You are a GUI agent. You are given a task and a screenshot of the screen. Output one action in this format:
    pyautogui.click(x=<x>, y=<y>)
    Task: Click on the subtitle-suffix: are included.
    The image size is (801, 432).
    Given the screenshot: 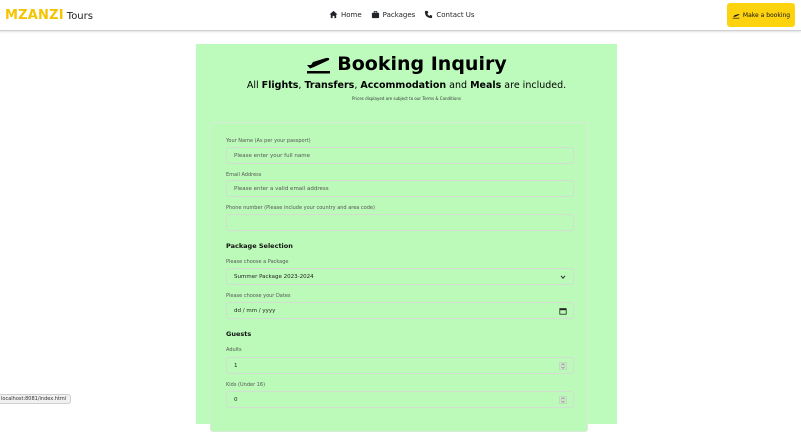 What is the action you would take?
    pyautogui.click(x=534, y=85)
    